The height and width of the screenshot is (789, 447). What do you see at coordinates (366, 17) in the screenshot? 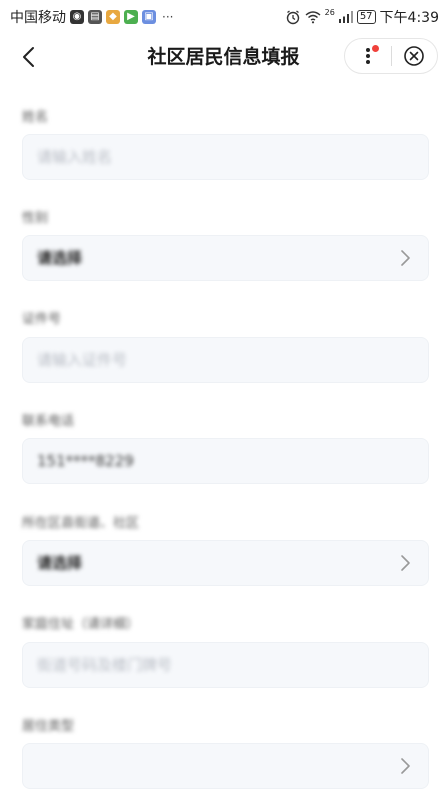
I see `battery-indicator: 57` at bounding box center [366, 17].